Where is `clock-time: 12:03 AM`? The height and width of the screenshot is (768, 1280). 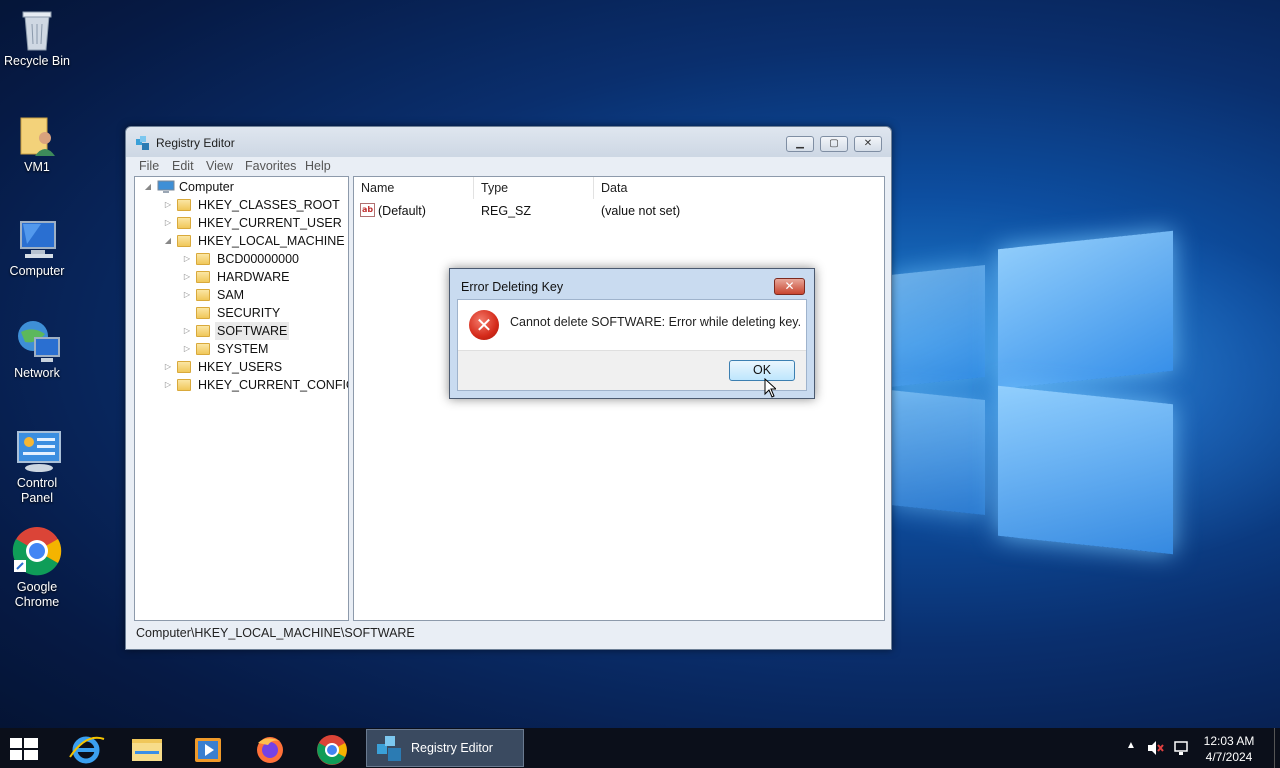 clock-time: 12:03 AM is located at coordinates (1229, 741).